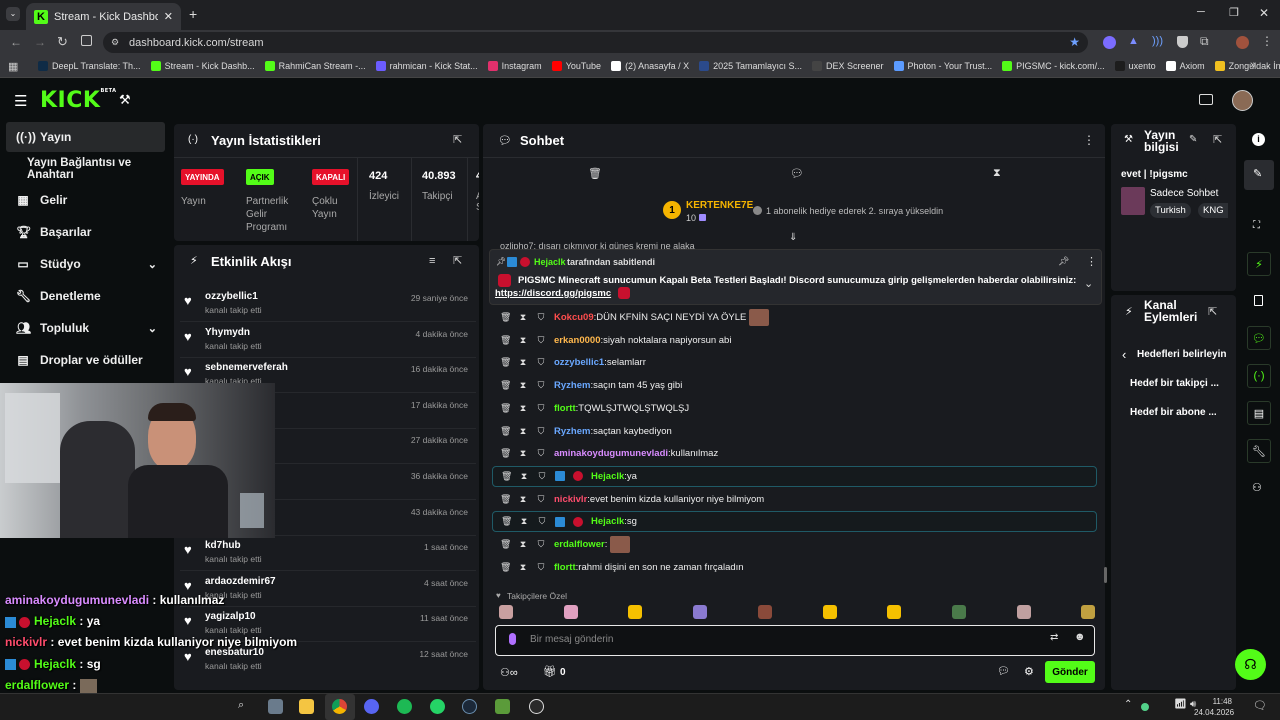 Image resolution: width=1280 pixels, height=720 pixels. What do you see at coordinates (62, 42) in the screenshot?
I see `reload-icon: ↻` at bounding box center [62, 42].